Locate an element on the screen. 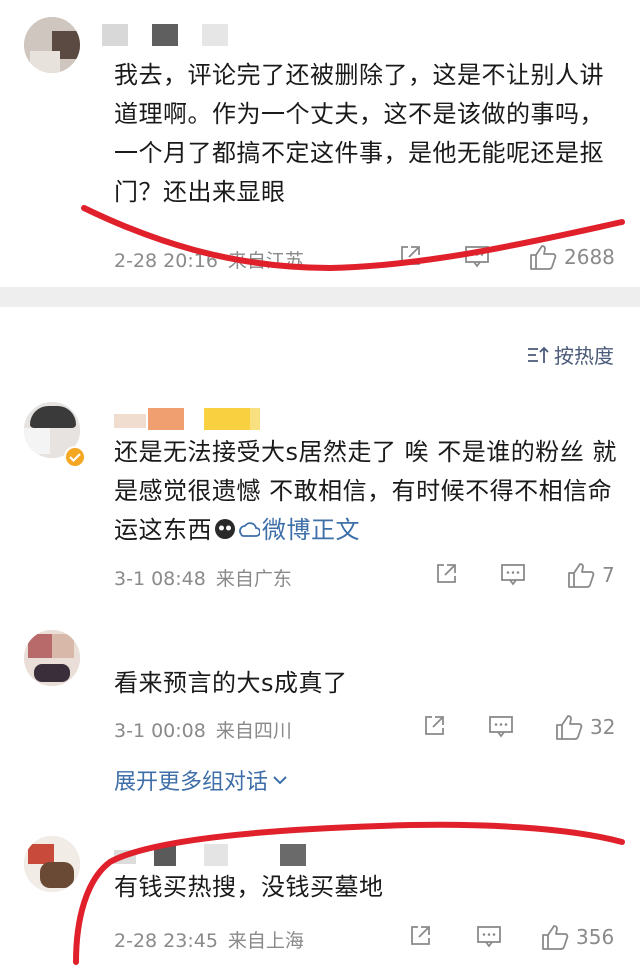 Image resolution: width=640 pixels, height=969 pixels. comment-4: 有钱买热搜，没钱买墓地 2-28 23:45 来自上海 356 is located at coordinates (320, 897).